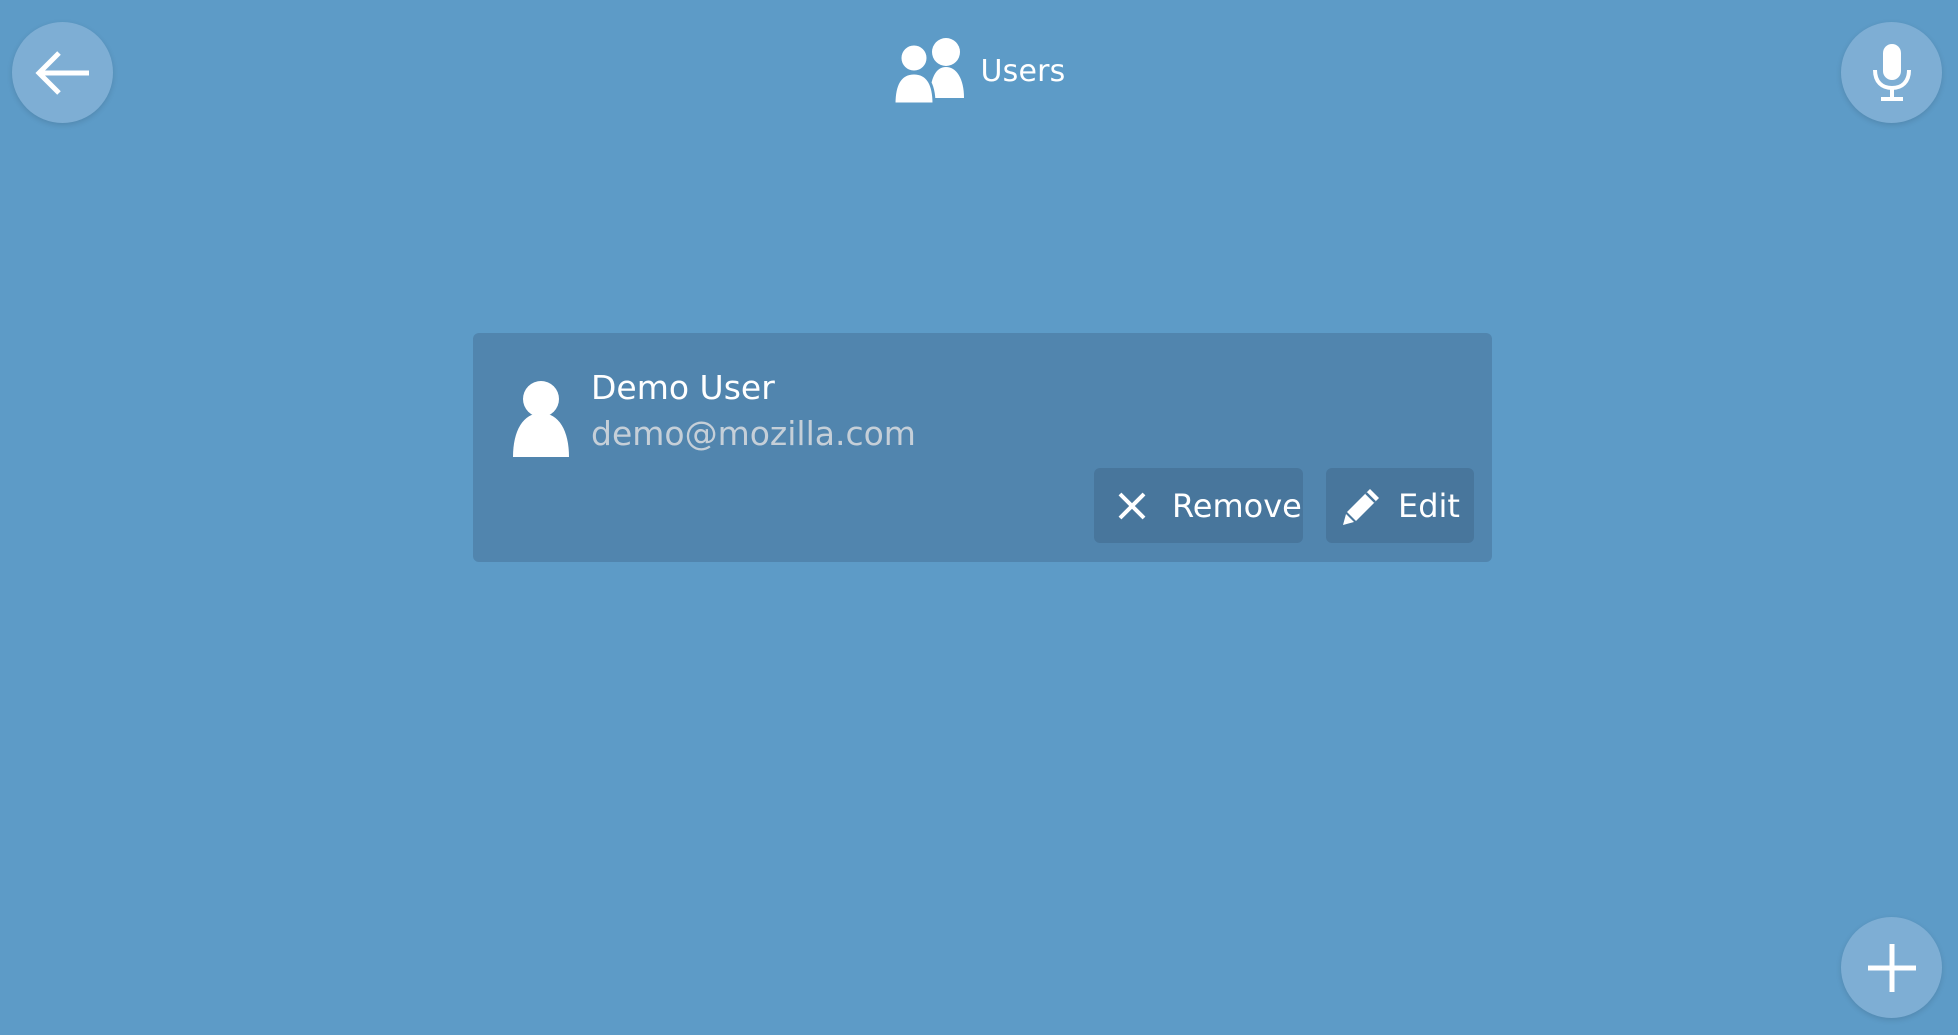 This screenshot has height=1035, width=1958. I want to click on user-name: Demo User, so click(683, 387).